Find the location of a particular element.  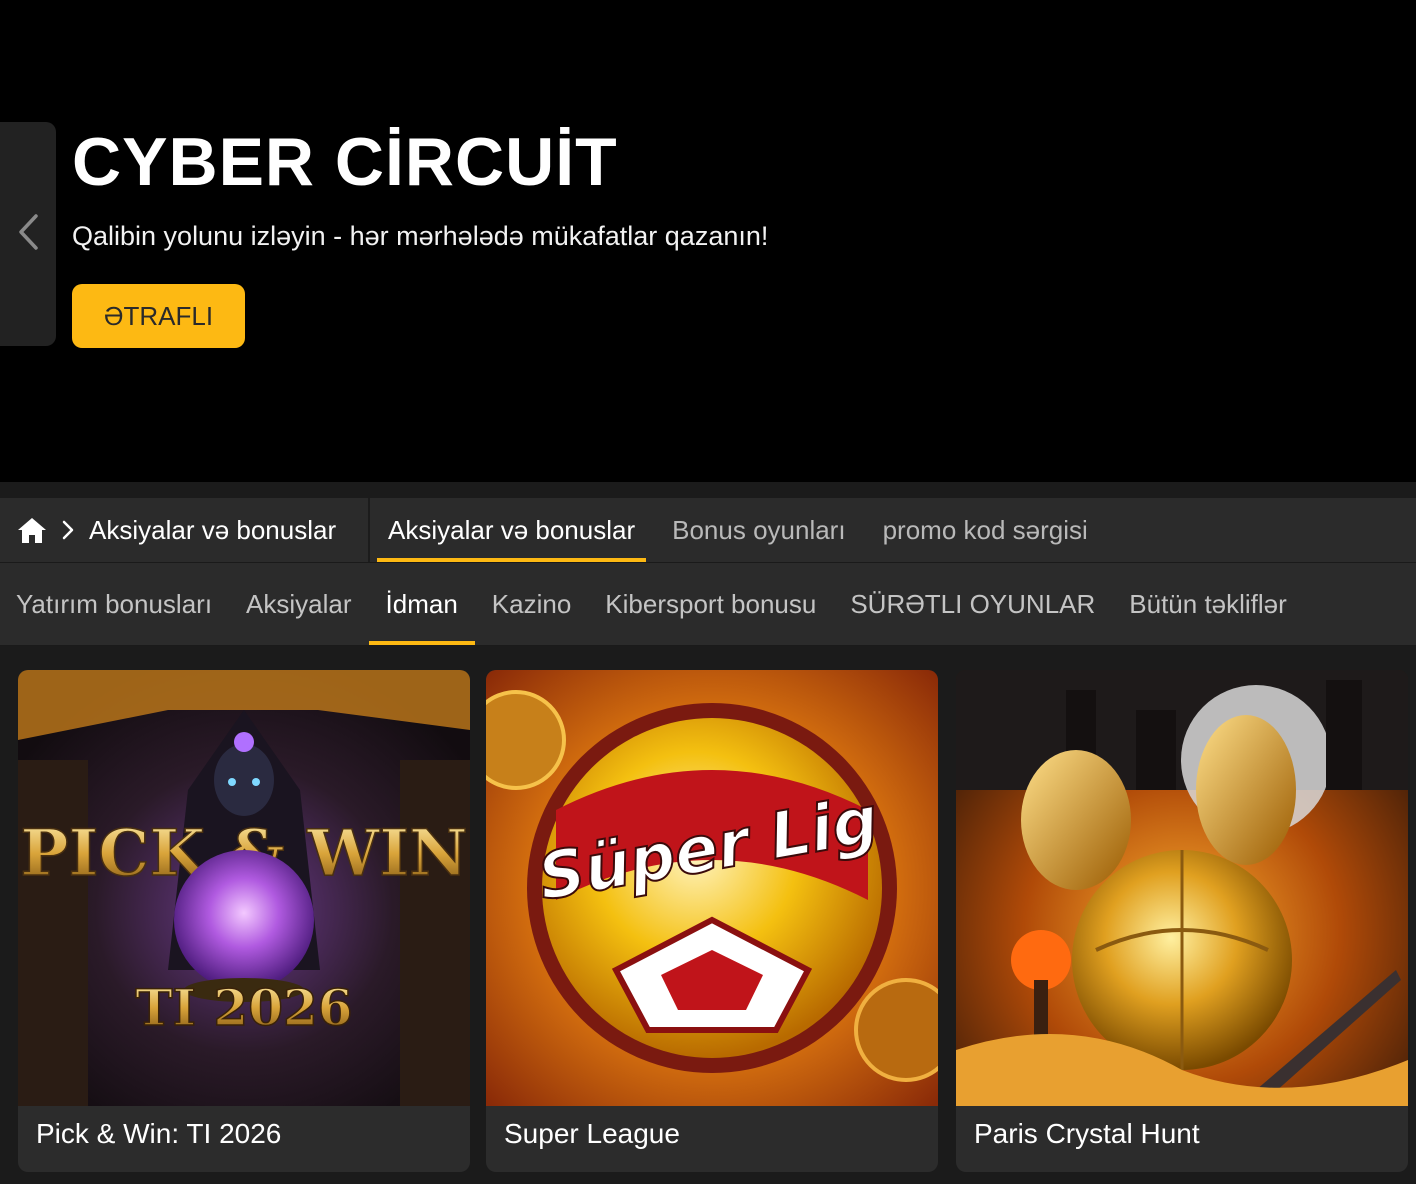

hero-prev-button is located at coordinates (28, 234).